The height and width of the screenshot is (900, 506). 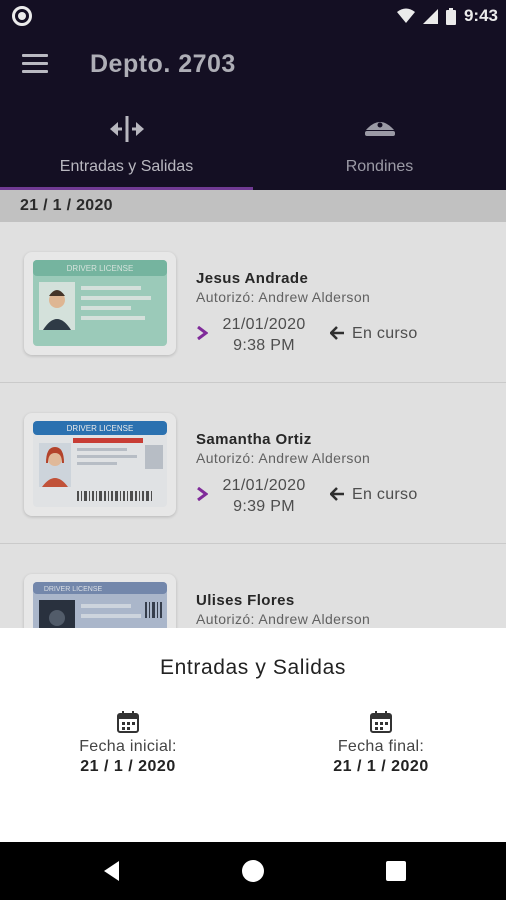 I want to click on notification-dot-icon, so click(x=22, y=16).